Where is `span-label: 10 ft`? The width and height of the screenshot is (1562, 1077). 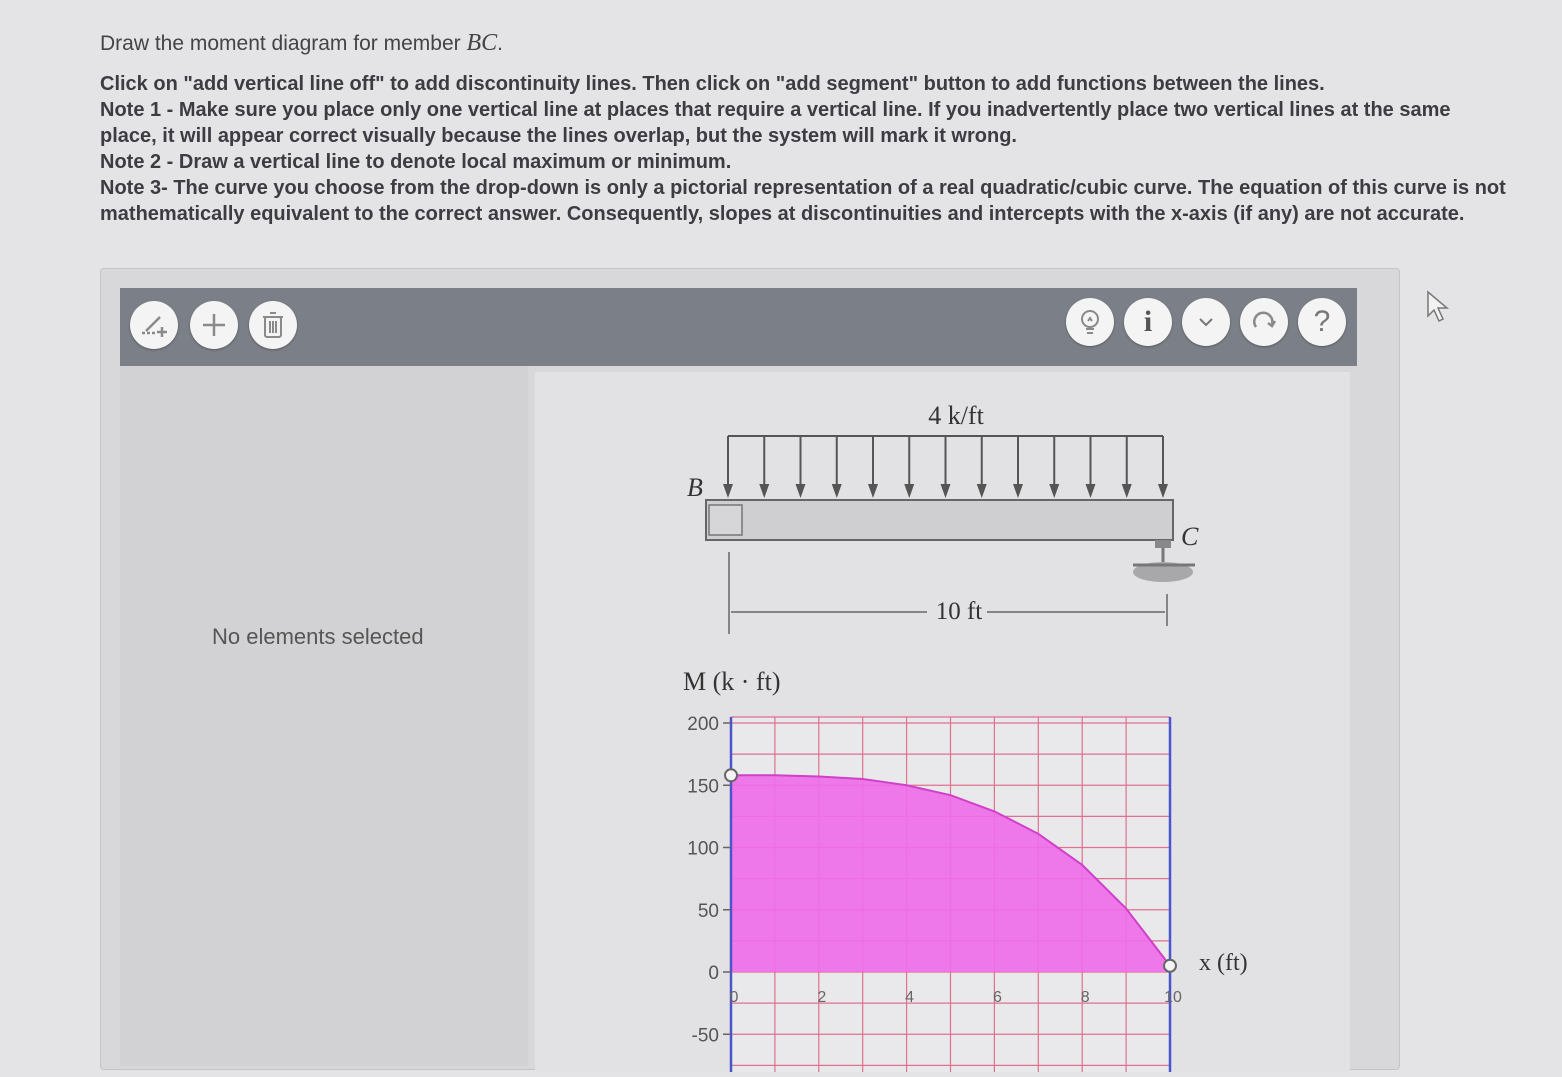 span-label: 10 ft is located at coordinates (959, 611).